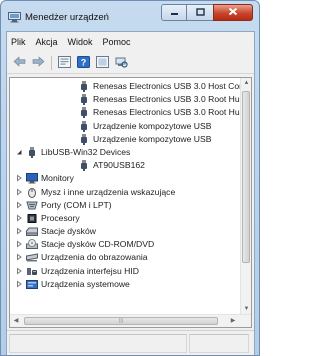  I want to click on tree-item: AT90USB162, so click(126, 165).